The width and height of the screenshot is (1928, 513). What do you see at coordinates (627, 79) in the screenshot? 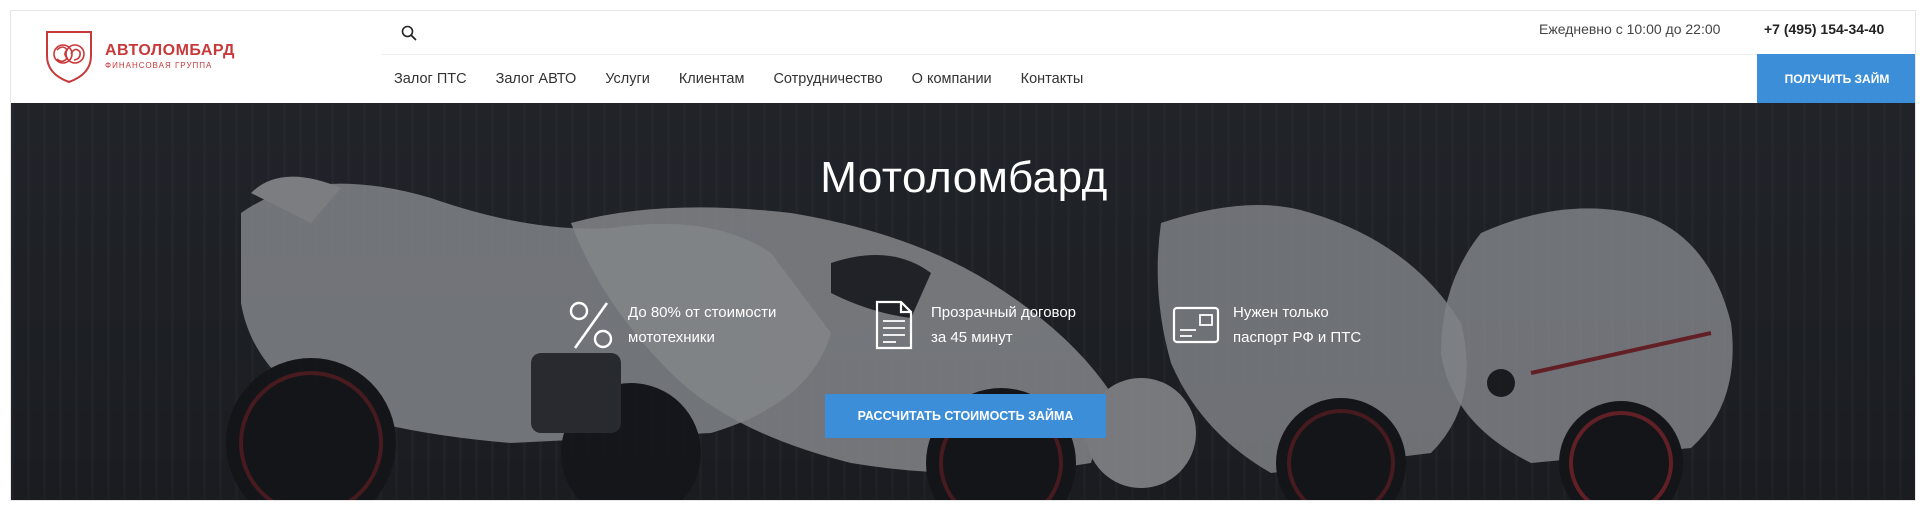
I see `nav-item-uslugi: Услуги` at bounding box center [627, 79].